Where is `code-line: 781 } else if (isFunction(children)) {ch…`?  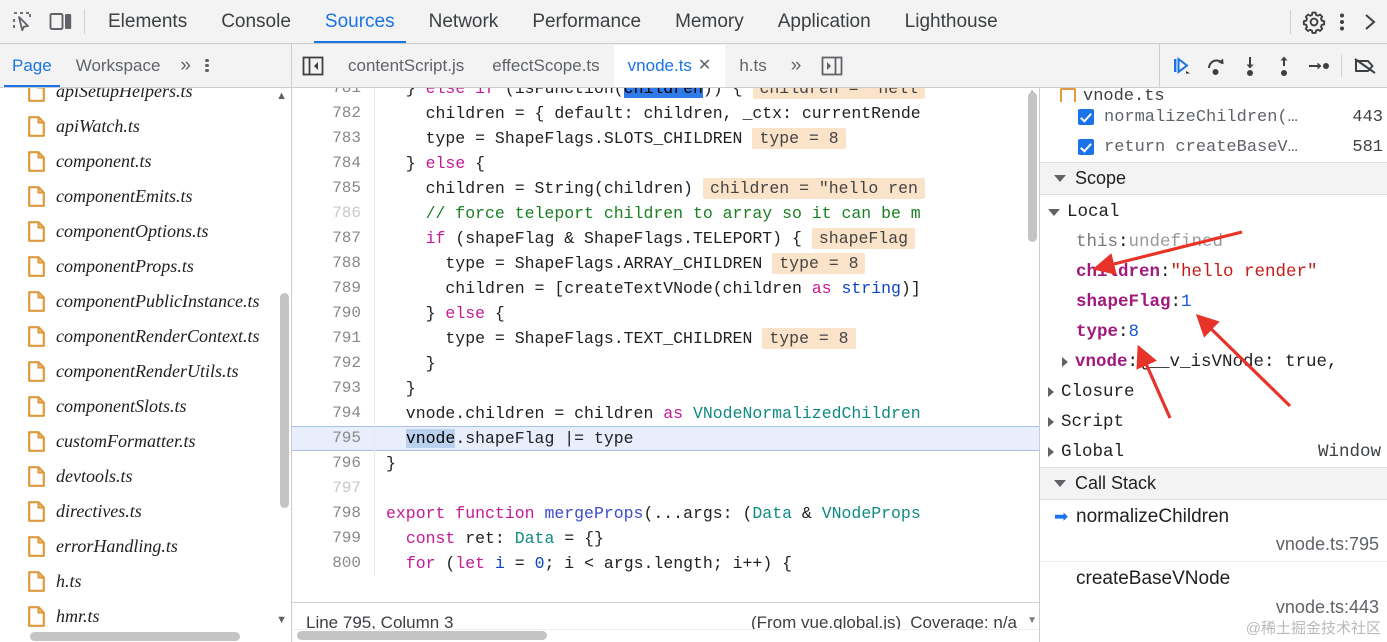 code-line: 781 } else if (isFunction(children)) {ch… is located at coordinates (665, 94).